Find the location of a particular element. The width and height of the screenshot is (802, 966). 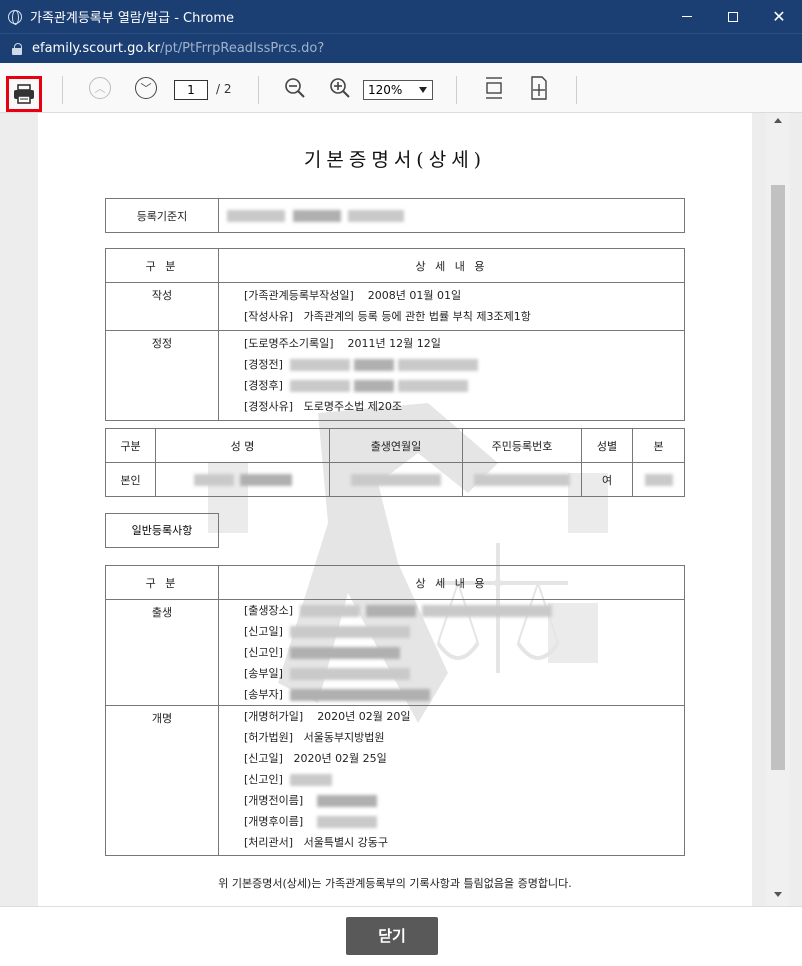

certification-note: 위 기본증명서(상세)는 가족관계등록부의 기록사항과 틀림없음을 증명합니다. is located at coordinates (395, 883).